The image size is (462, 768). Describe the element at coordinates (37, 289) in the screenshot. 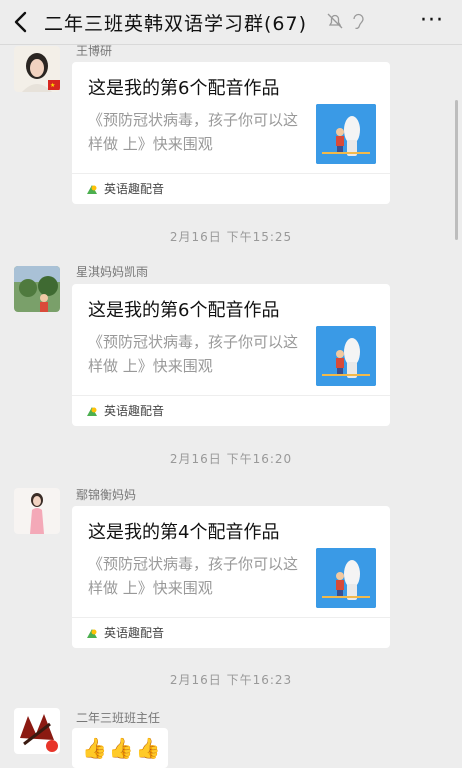

I see `avatar-xingqi-mom` at that location.